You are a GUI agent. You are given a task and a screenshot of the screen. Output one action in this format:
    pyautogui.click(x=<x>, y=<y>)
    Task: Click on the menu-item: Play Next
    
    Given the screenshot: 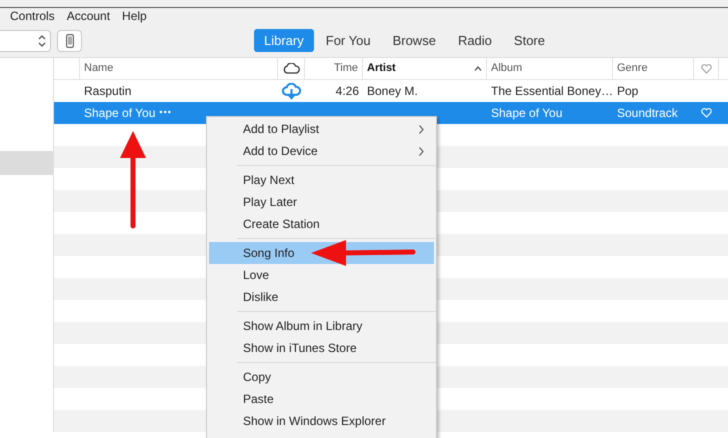 What is the action you would take?
    pyautogui.click(x=321, y=180)
    